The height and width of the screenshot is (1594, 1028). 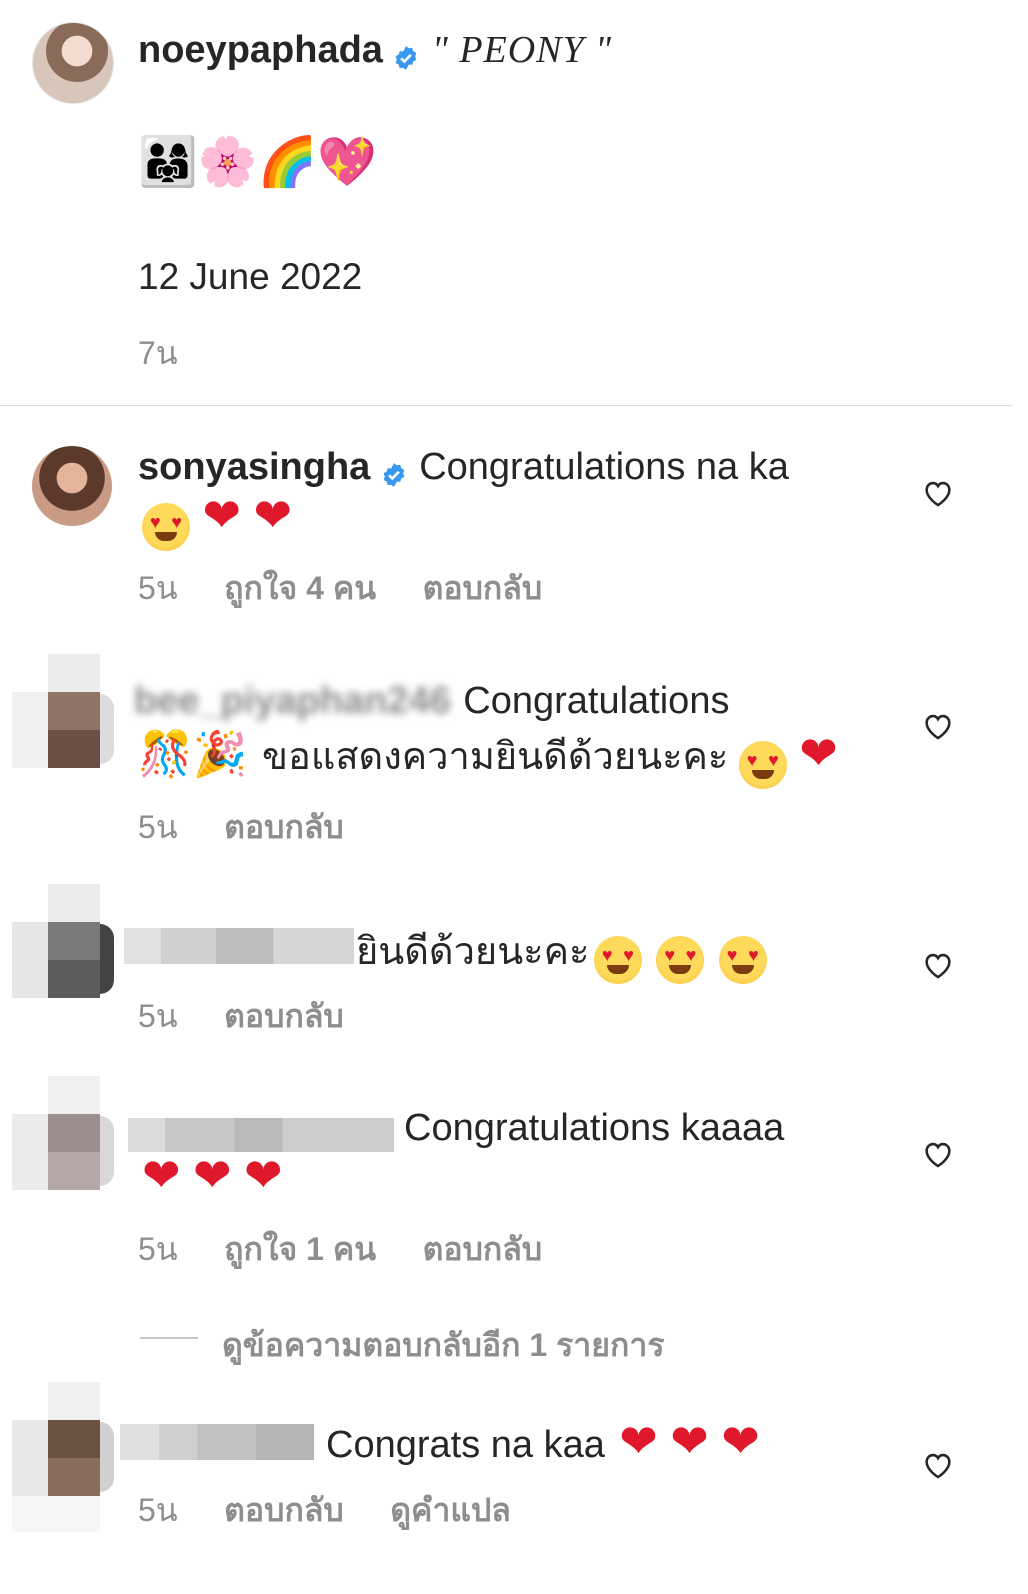 I want to click on comment-3-meta: 5น ตอบกลับ, so click(x=241, y=1016).